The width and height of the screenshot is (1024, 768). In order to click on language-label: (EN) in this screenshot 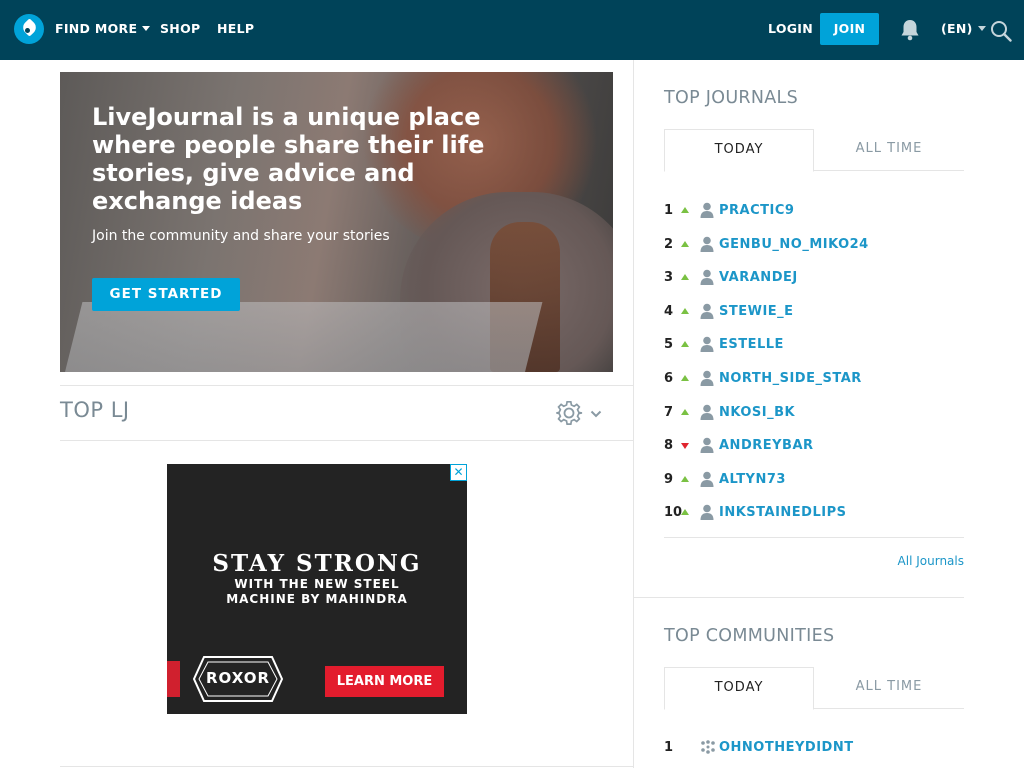, I will do `click(957, 28)`.